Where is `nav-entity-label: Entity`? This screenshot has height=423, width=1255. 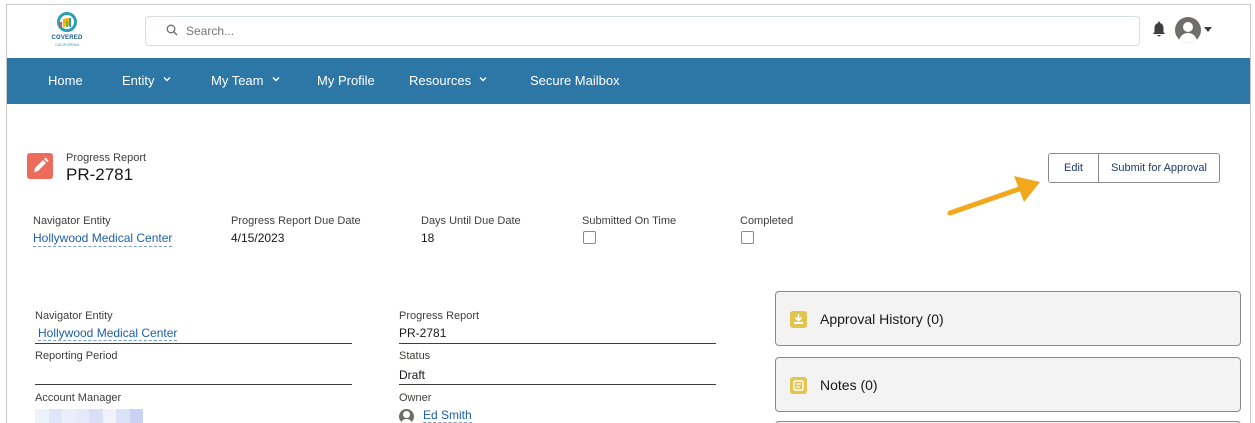 nav-entity-label: Entity is located at coordinates (138, 80).